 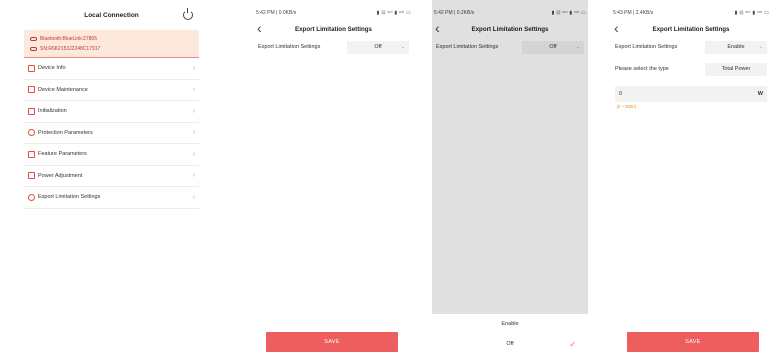 What do you see at coordinates (60, 175) in the screenshot?
I see `menu-item-label: Power Adjustment` at bounding box center [60, 175].